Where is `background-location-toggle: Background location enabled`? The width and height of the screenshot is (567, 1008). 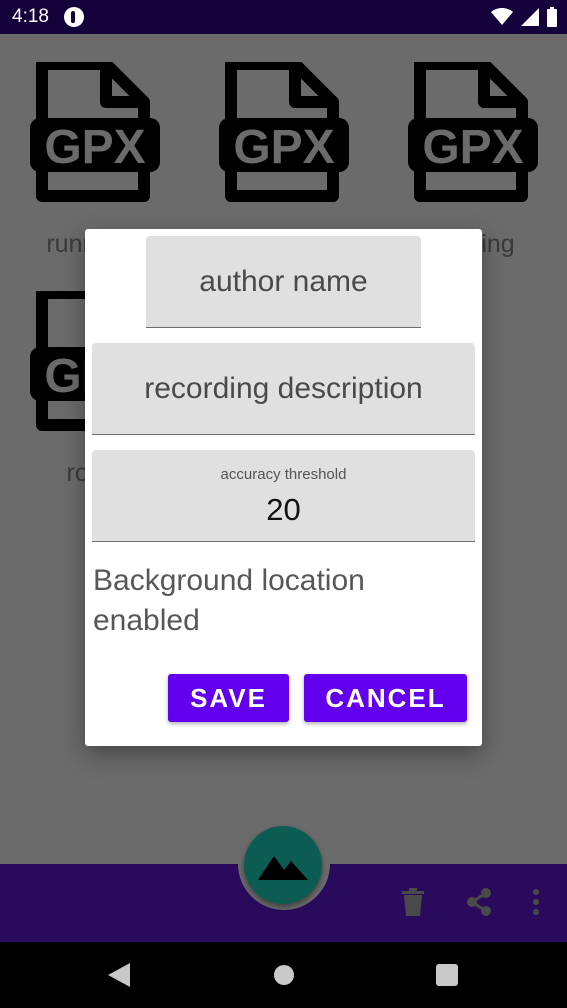
background-location-toggle: Background location enabled is located at coordinates (278, 601).